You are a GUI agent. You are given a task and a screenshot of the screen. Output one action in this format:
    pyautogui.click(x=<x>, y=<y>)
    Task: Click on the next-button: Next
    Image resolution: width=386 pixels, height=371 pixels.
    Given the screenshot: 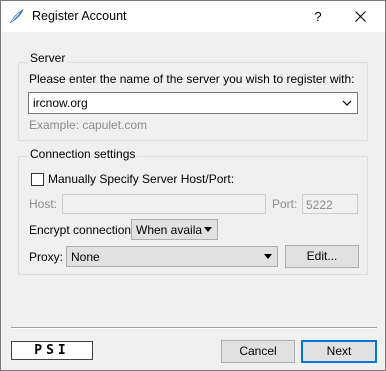 What is the action you would take?
    pyautogui.click(x=339, y=351)
    